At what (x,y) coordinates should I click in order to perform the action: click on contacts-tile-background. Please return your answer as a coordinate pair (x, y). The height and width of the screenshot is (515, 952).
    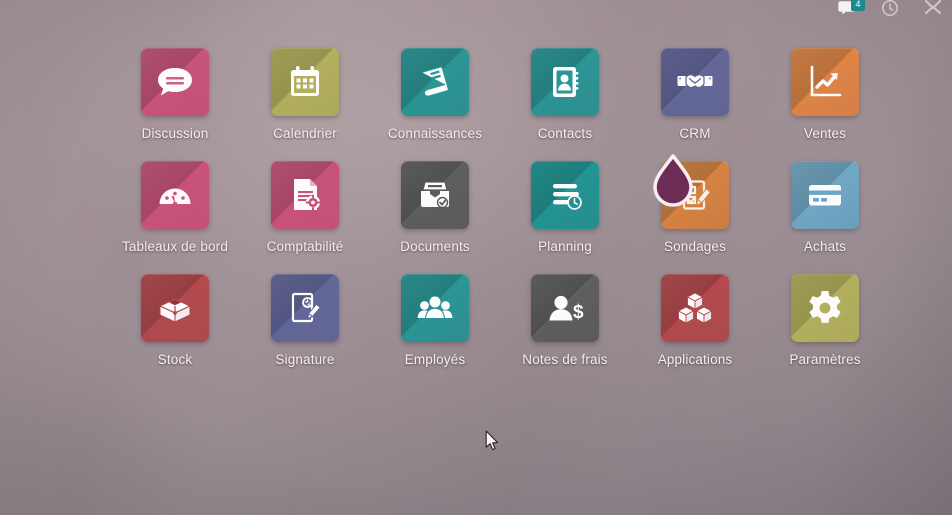
    Looking at the image, I should click on (565, 82).